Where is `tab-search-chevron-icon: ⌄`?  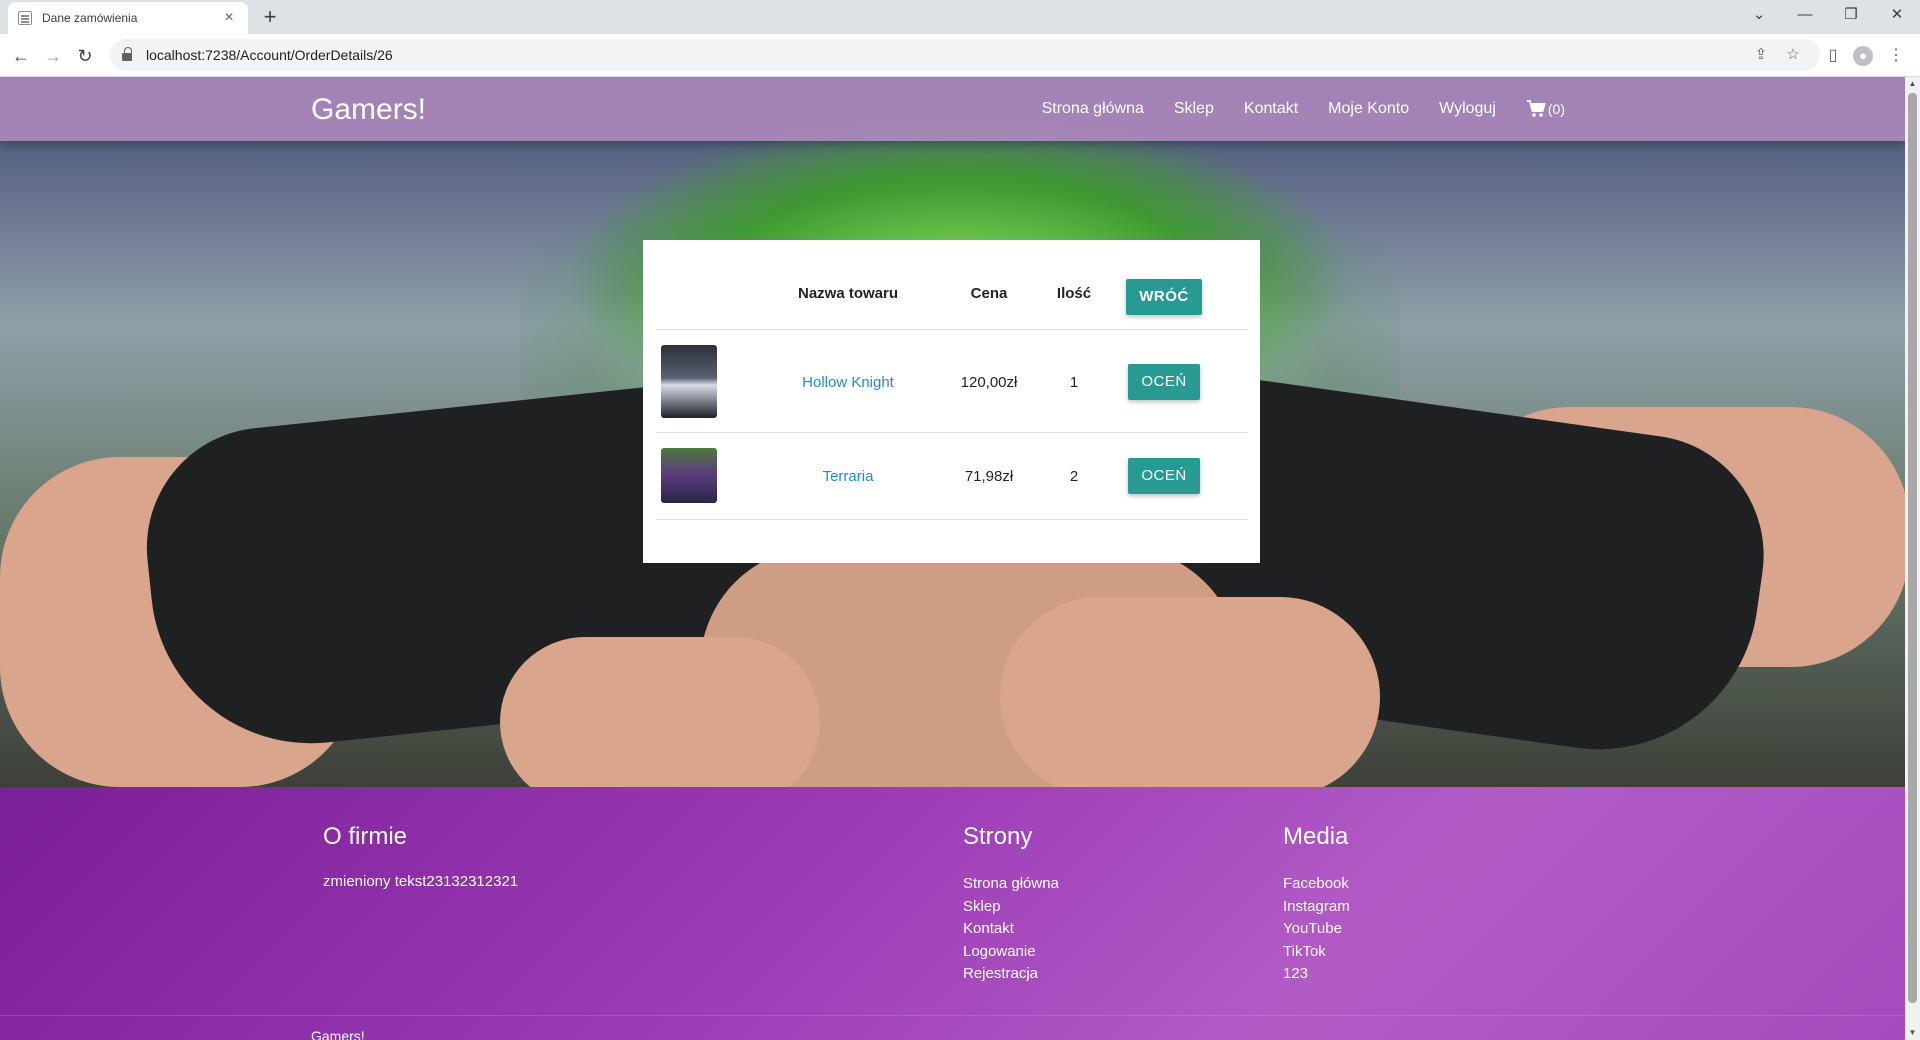 tab-search-chevron-icon: ⌄ is located at coordinates (1759, 15).